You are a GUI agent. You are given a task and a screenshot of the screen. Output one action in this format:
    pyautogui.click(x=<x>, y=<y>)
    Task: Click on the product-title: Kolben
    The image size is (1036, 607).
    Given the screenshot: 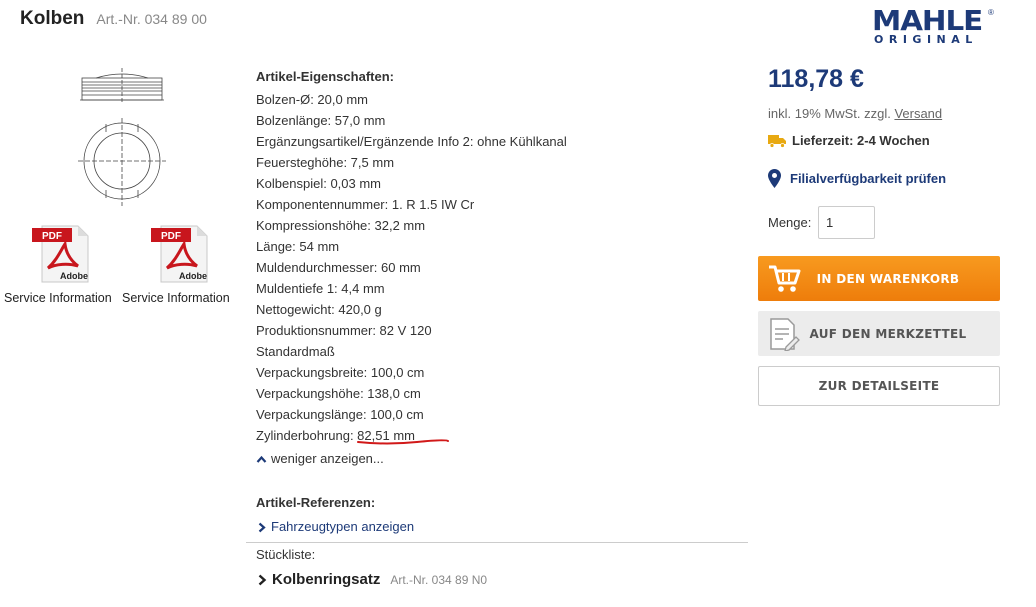 What is the action you would take?
    pyautogui.click(x=52, y=18)
    